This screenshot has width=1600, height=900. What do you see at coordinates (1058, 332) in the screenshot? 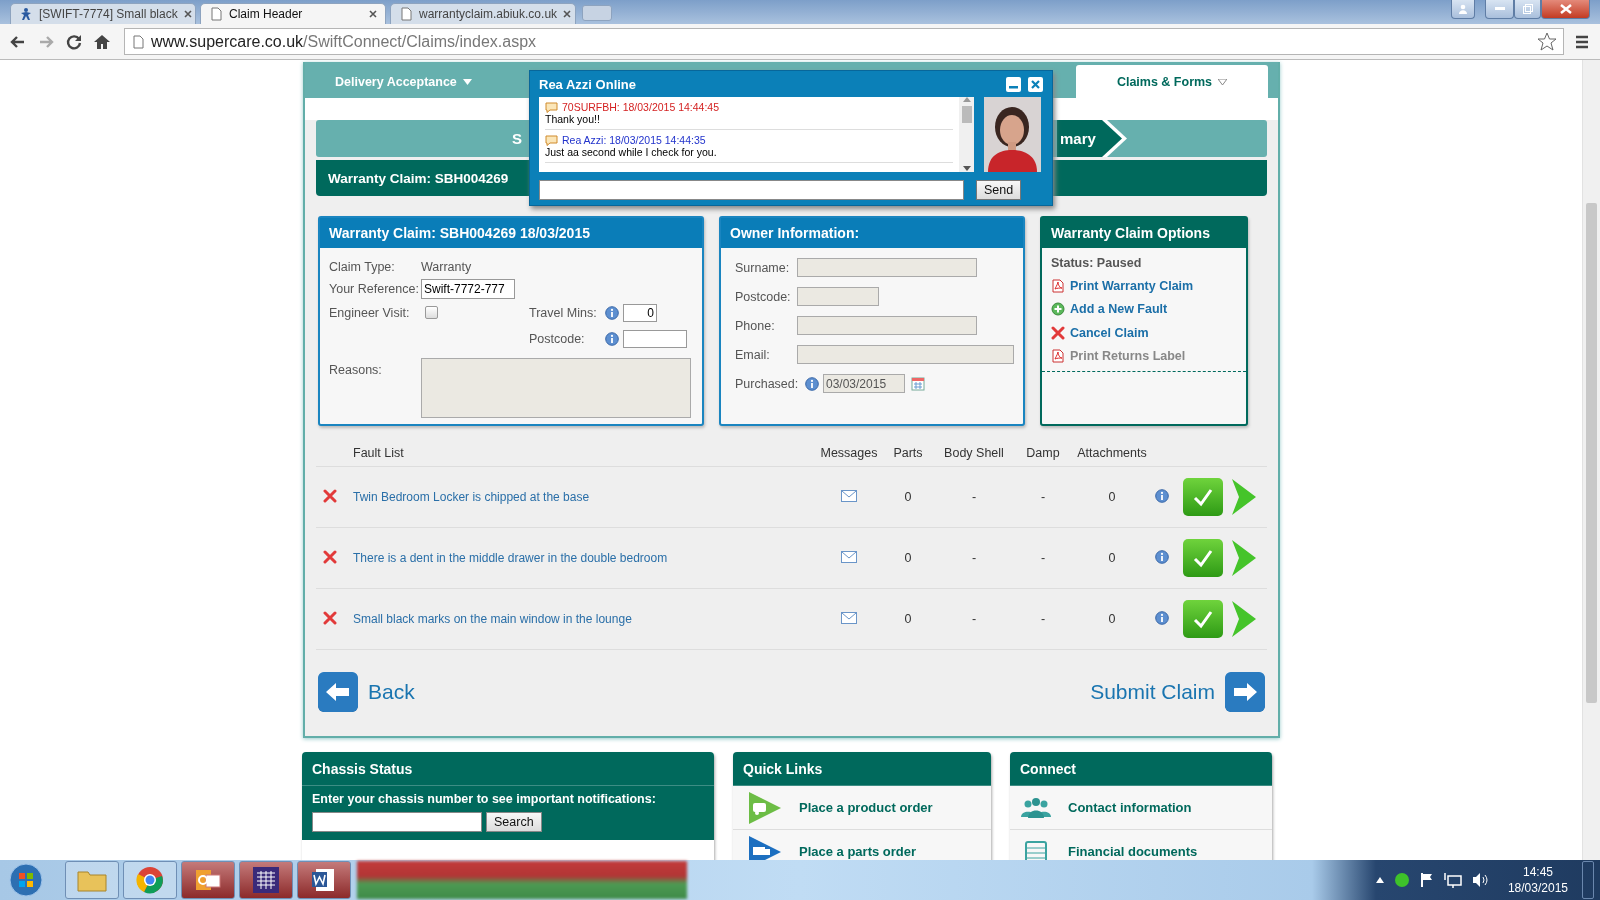
I see `cancel-icon` at bounding box center [1058, 332].